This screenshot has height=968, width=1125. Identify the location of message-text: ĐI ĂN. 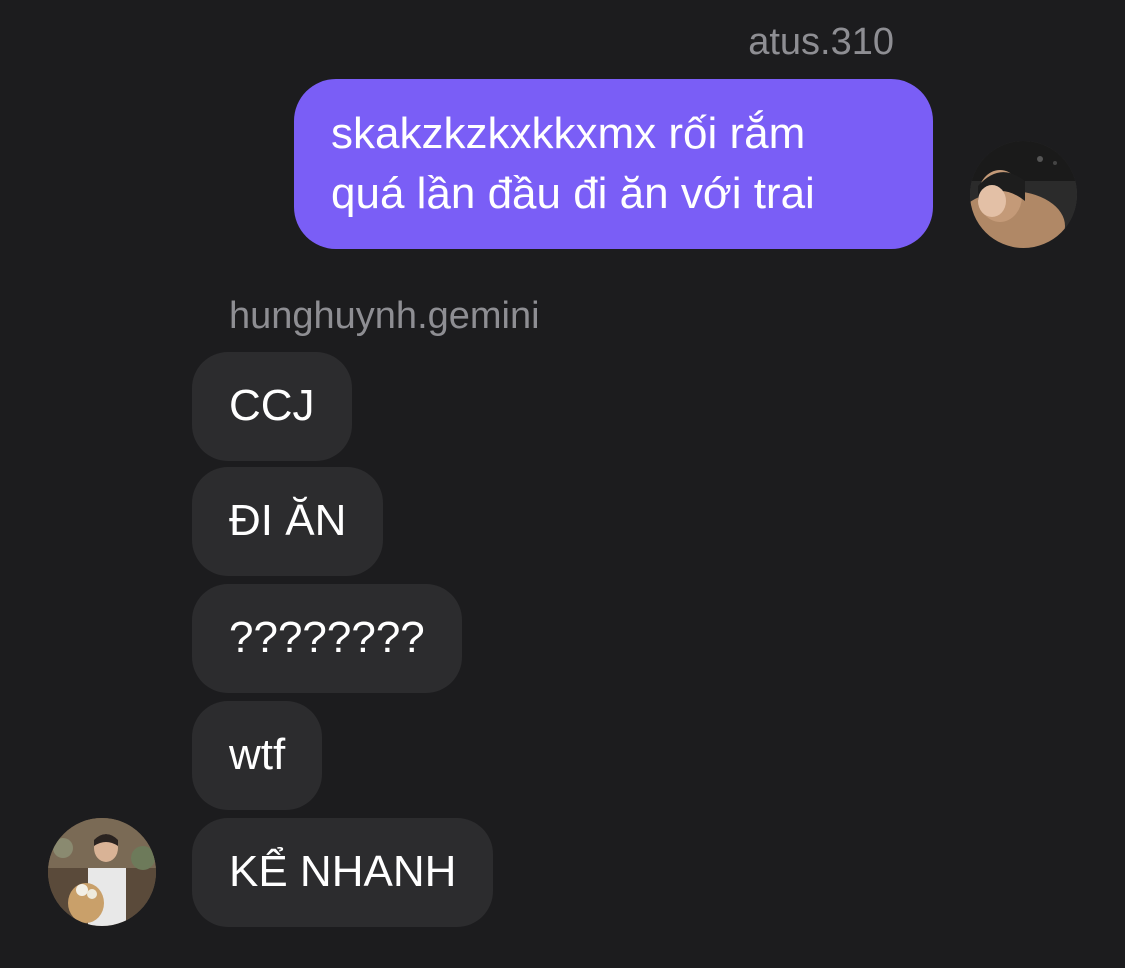
(288, 520).